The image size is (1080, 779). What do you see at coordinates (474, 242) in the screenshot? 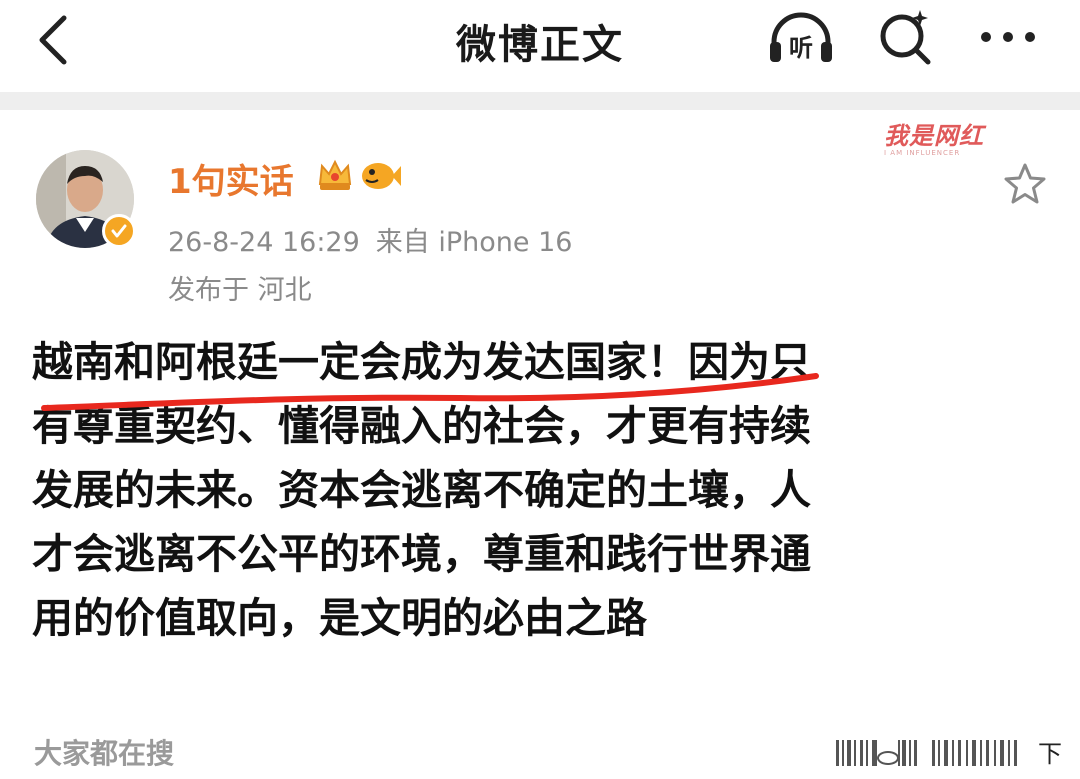
I see `post-source: 来自 iPhone 16` at bounding box center [474, 242].